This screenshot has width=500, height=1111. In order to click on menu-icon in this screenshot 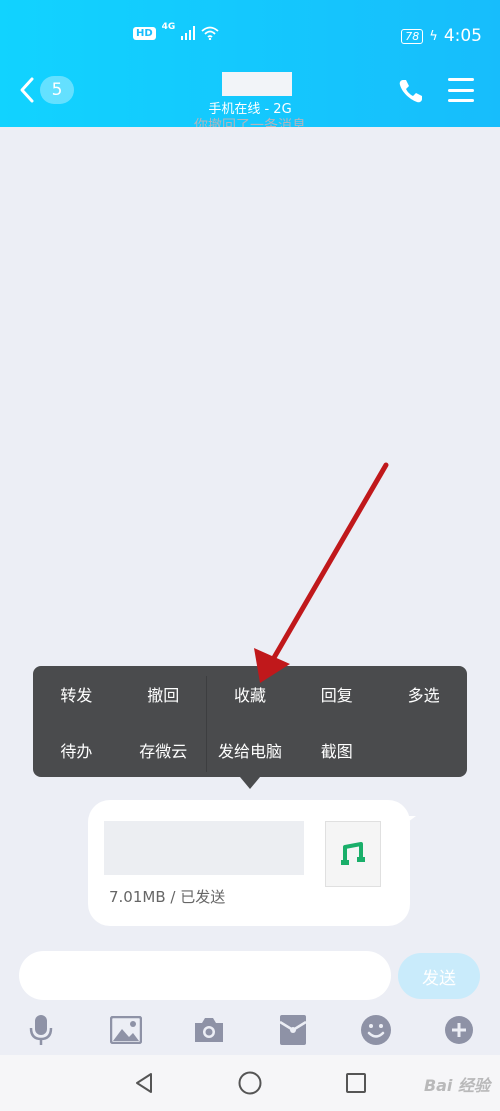, I will do `click(461, 90)`.